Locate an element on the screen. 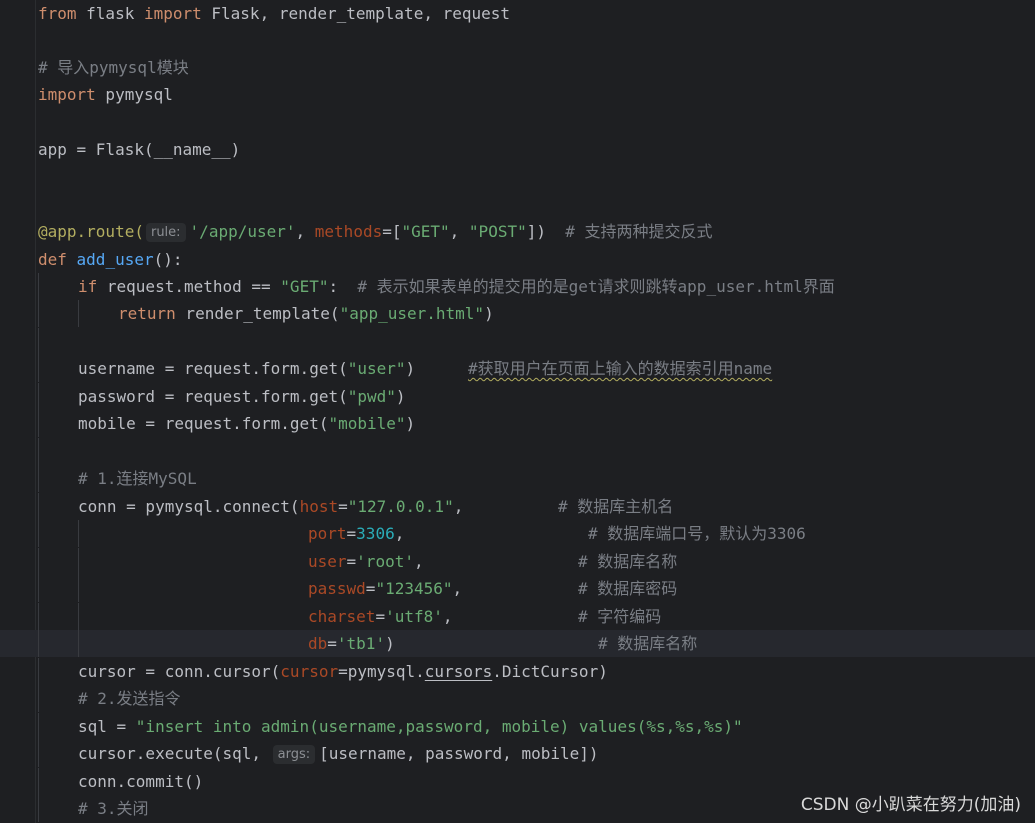  string-literal: 'utf8' is located at coordinates (414, 616).